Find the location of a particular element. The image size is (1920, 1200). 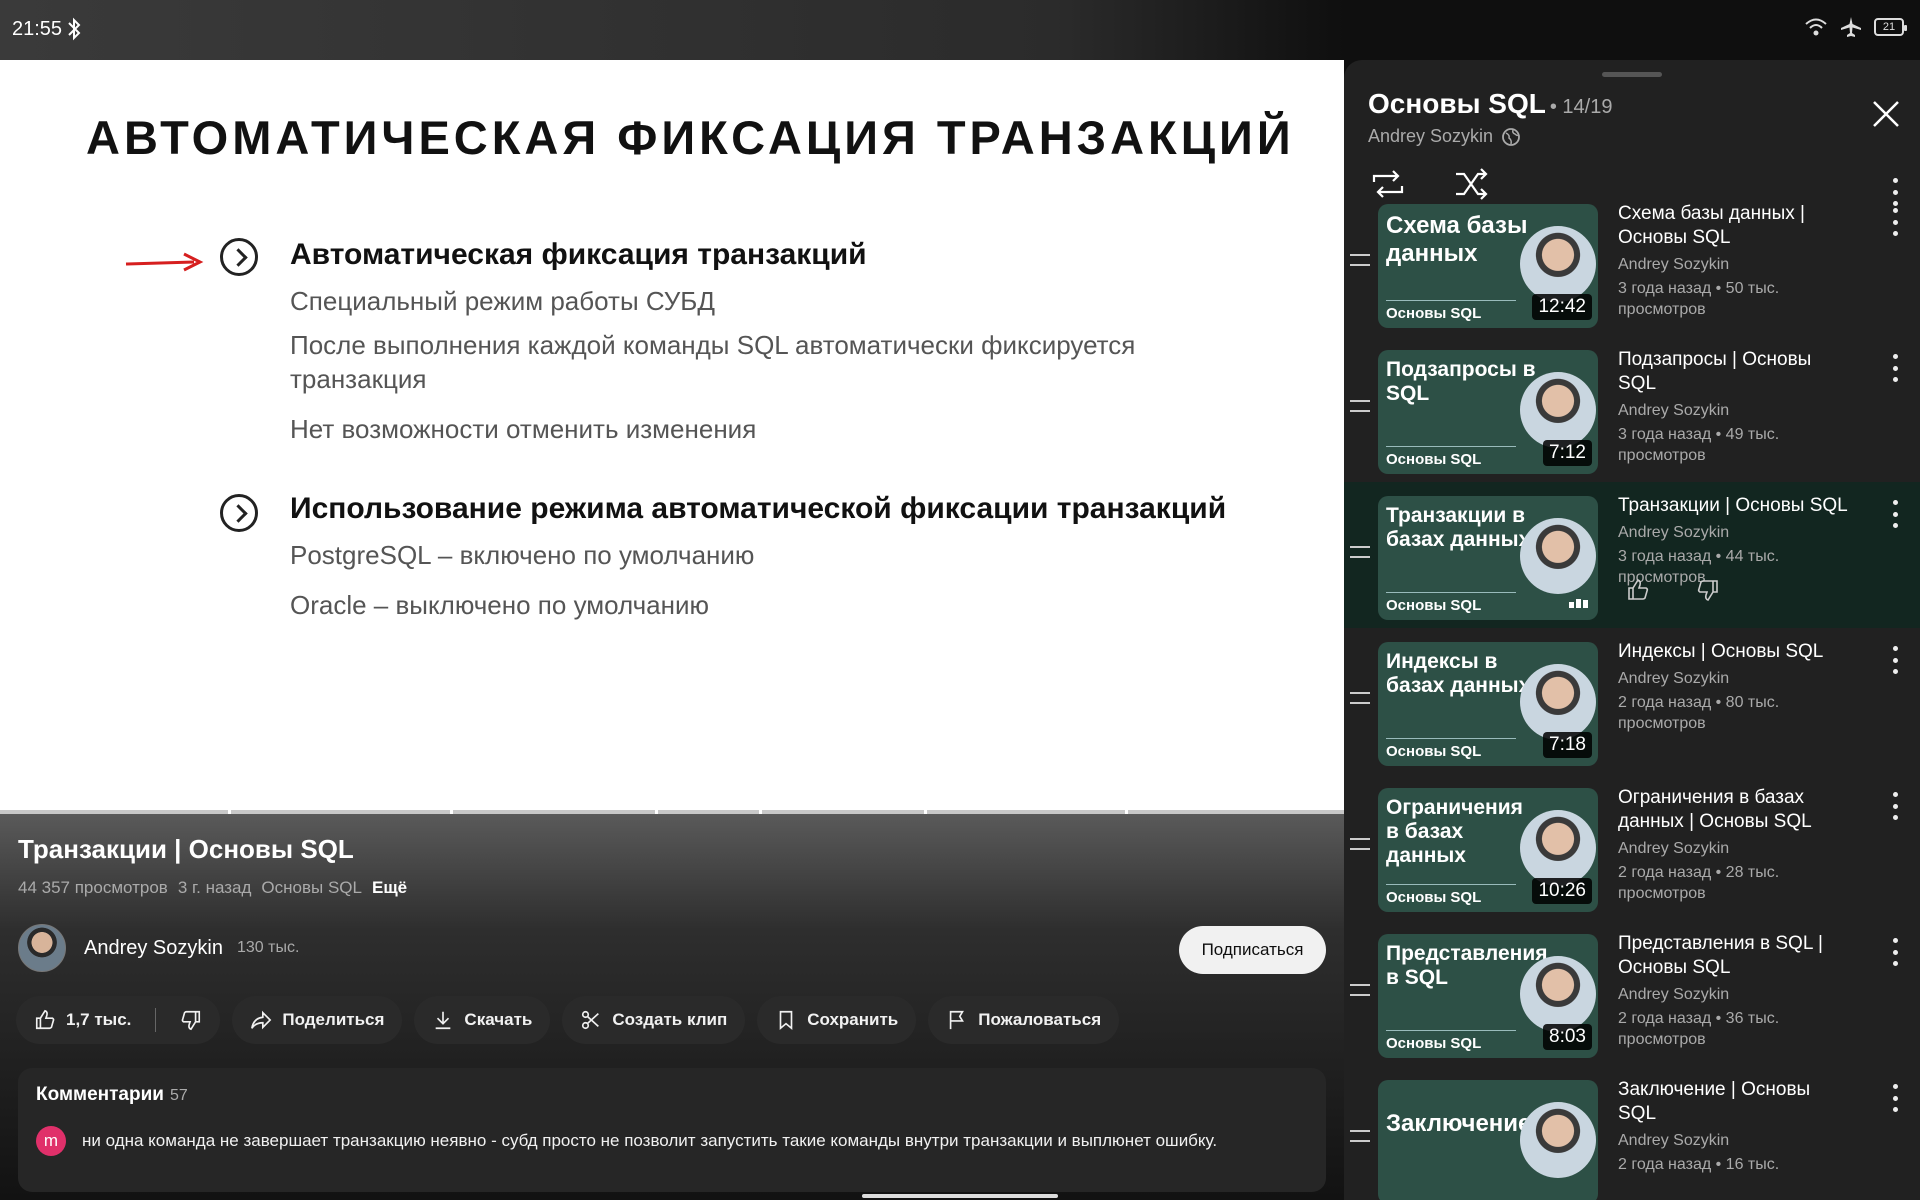

close-icon is located at coordinates (1886, 114).